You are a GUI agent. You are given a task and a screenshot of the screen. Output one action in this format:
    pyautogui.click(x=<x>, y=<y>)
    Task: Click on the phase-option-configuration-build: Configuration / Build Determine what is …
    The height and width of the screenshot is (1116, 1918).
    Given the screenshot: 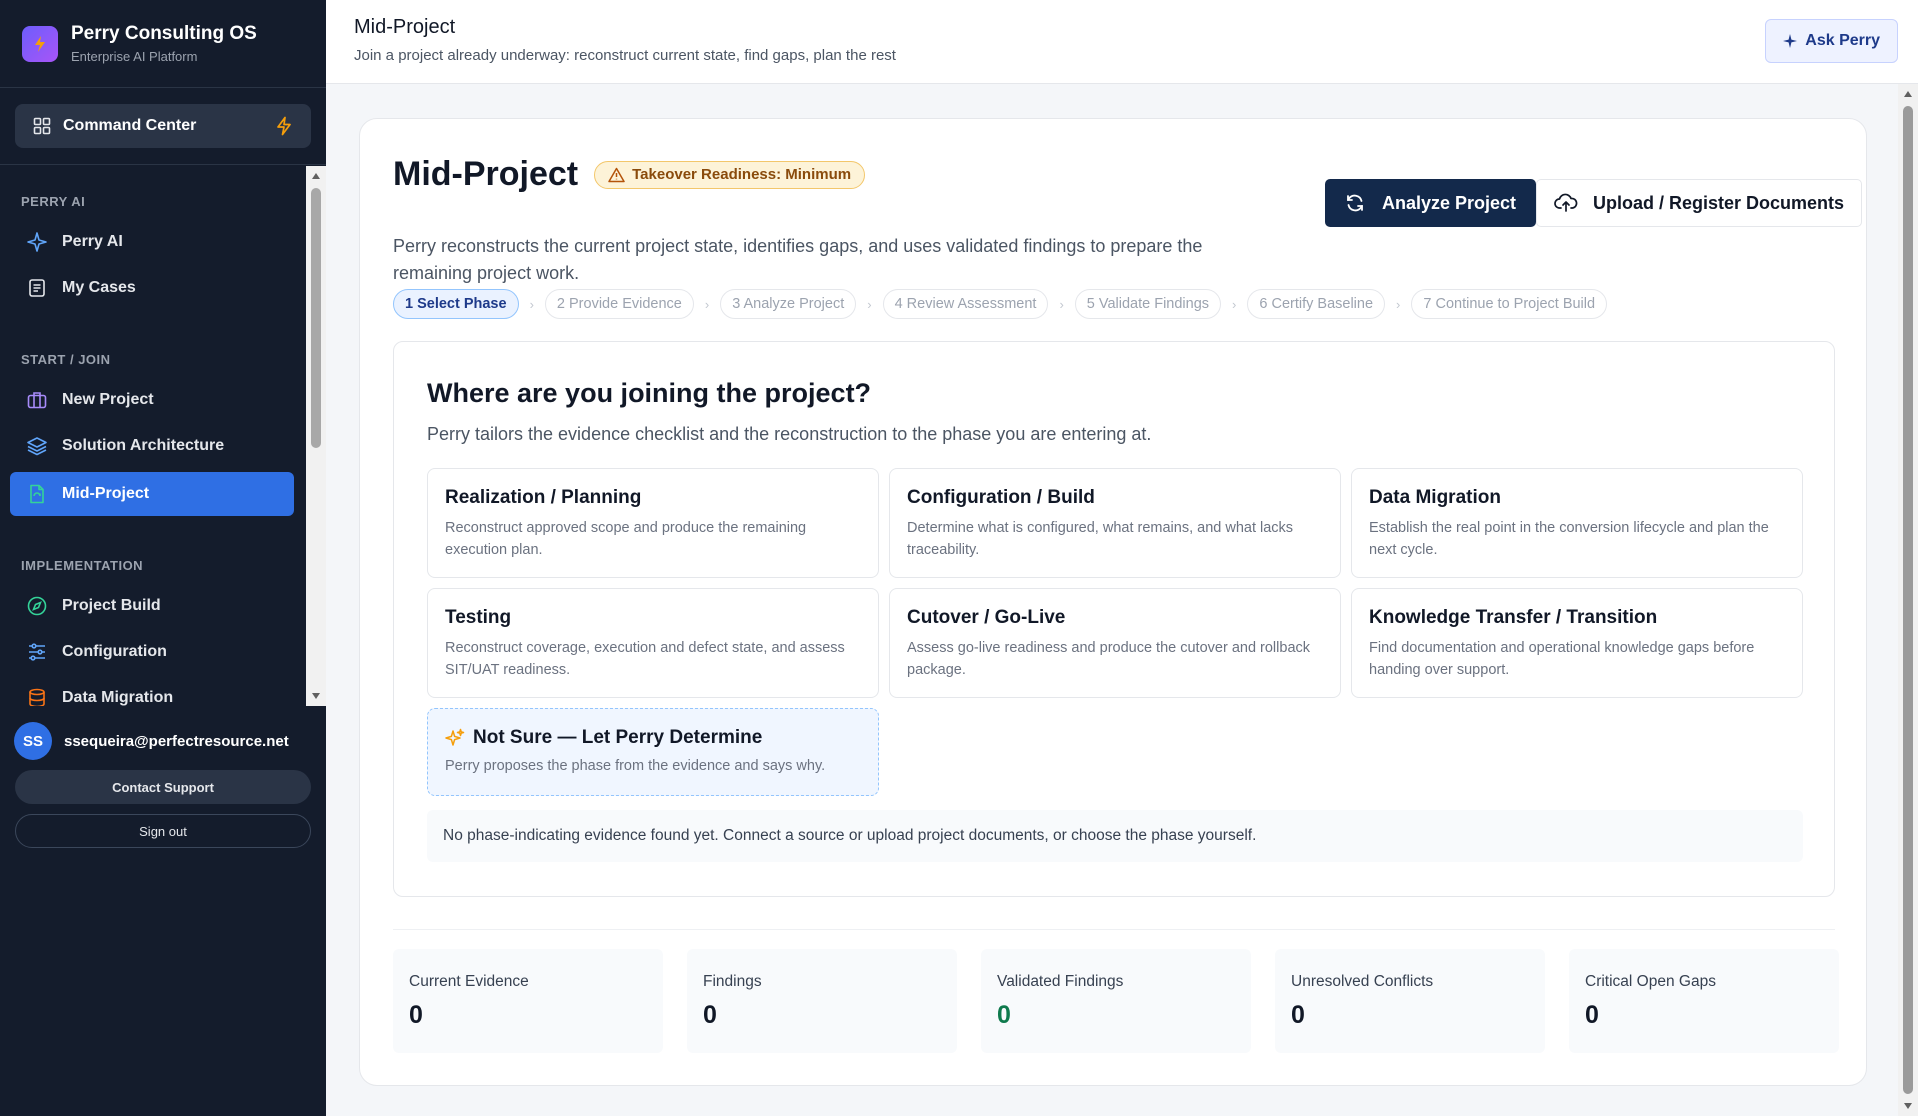 What is the action you would take?
    pyautogui.click(x=1115, y=523)
    